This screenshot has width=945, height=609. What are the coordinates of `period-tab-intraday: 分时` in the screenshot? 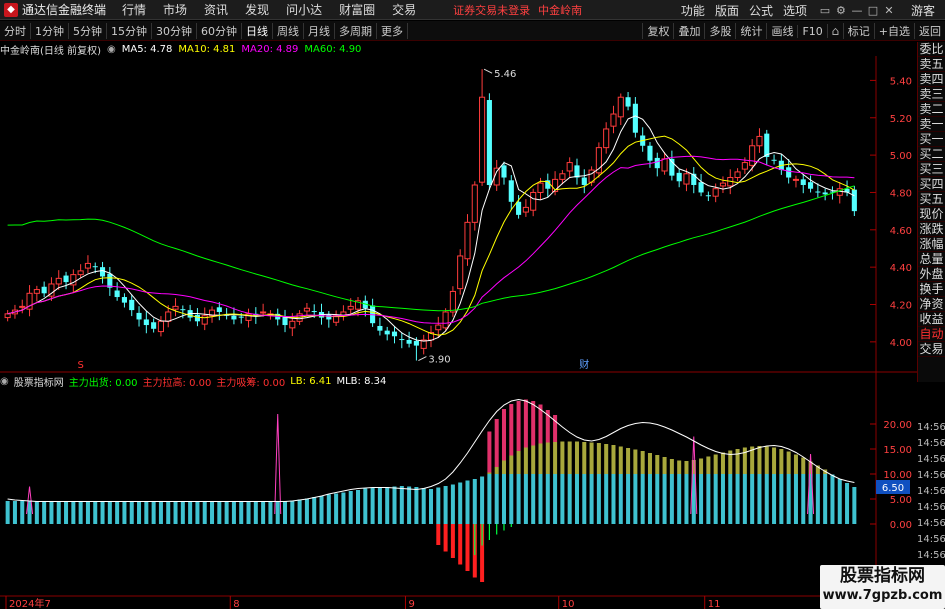 It's located at (15, 30).